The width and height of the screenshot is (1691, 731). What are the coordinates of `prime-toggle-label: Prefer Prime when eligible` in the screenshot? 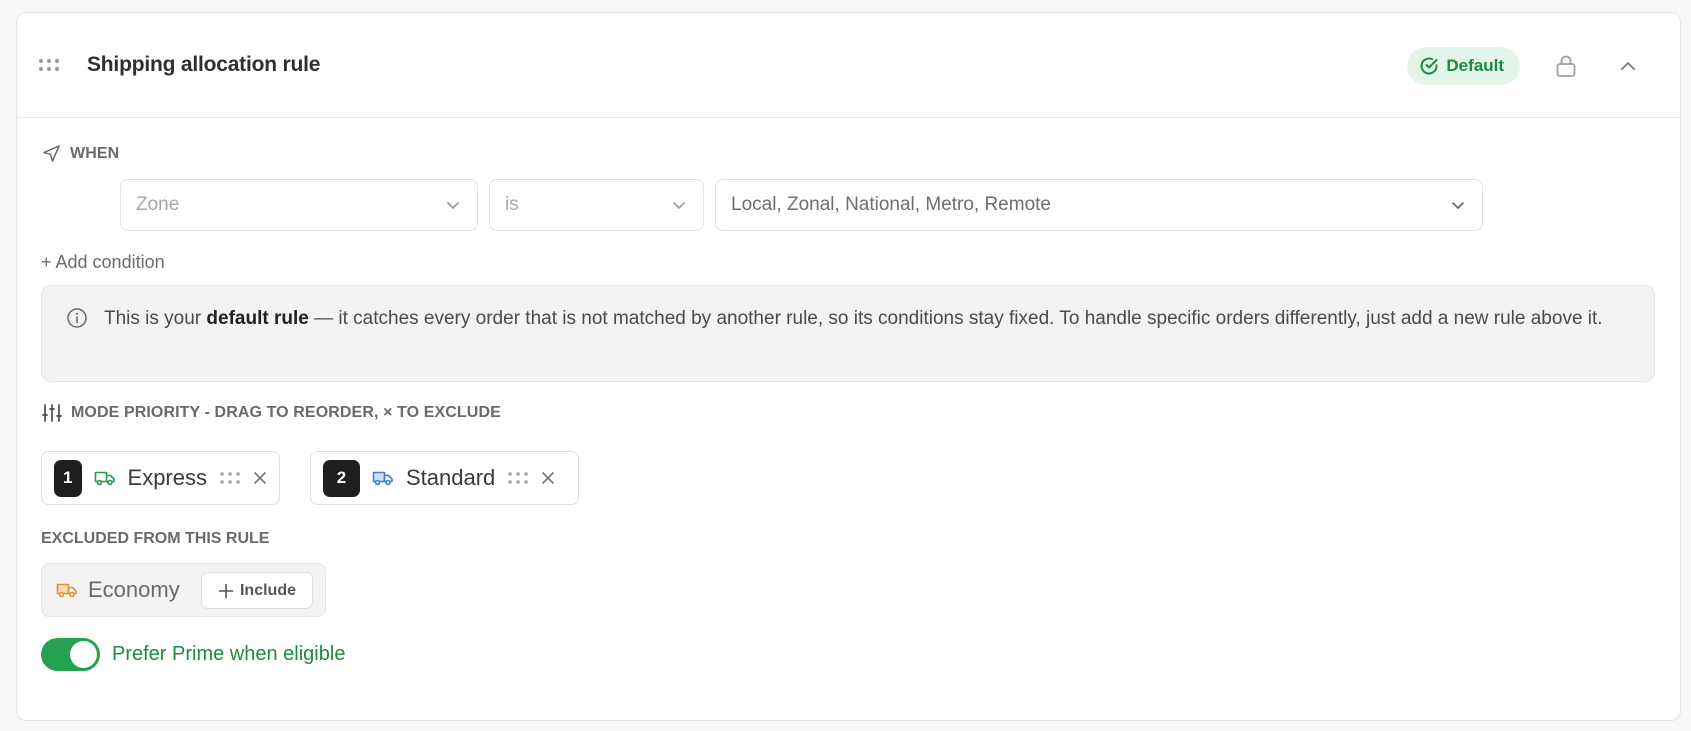 It's located at (228, 654).